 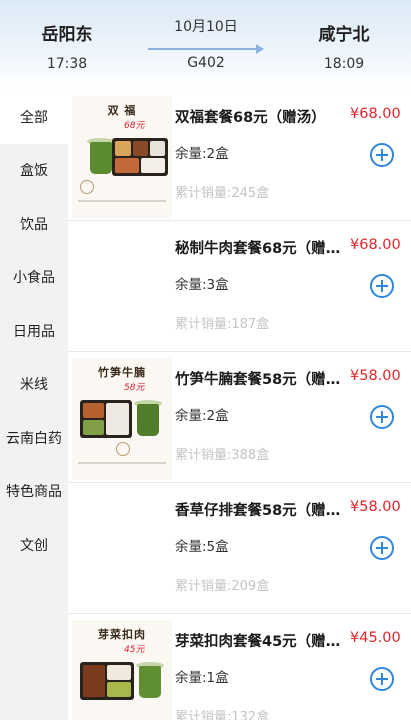 What do you see at coordinates (67, 35) in the screenshot?
I see `departure-station-name: 岳阳东` at bounding box center [67, 35].